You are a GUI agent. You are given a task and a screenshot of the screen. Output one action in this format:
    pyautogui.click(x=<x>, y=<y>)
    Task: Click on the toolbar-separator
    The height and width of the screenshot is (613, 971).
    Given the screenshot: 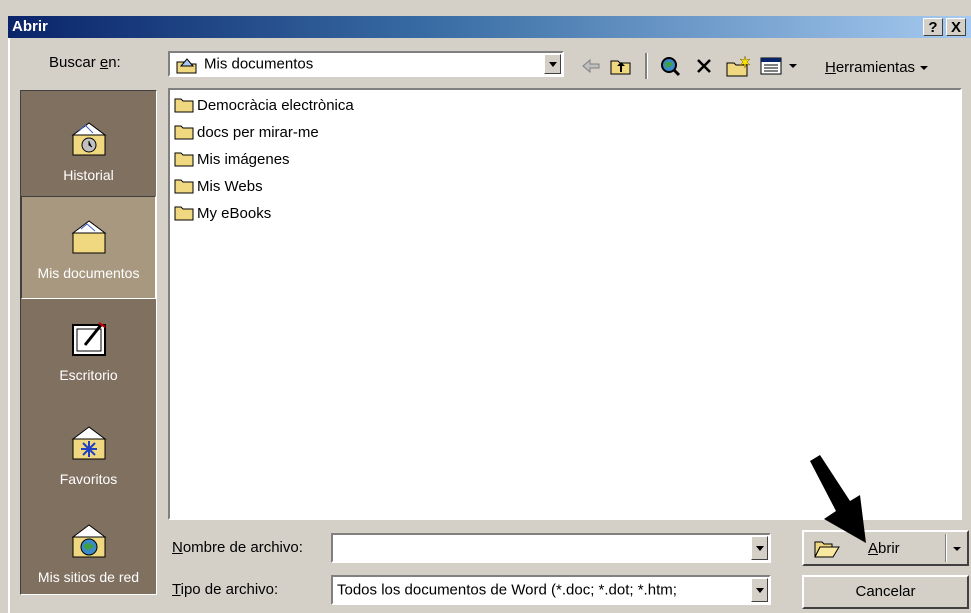 What is the action you would take?
    pyautogui.click(x=646, y=66)
    